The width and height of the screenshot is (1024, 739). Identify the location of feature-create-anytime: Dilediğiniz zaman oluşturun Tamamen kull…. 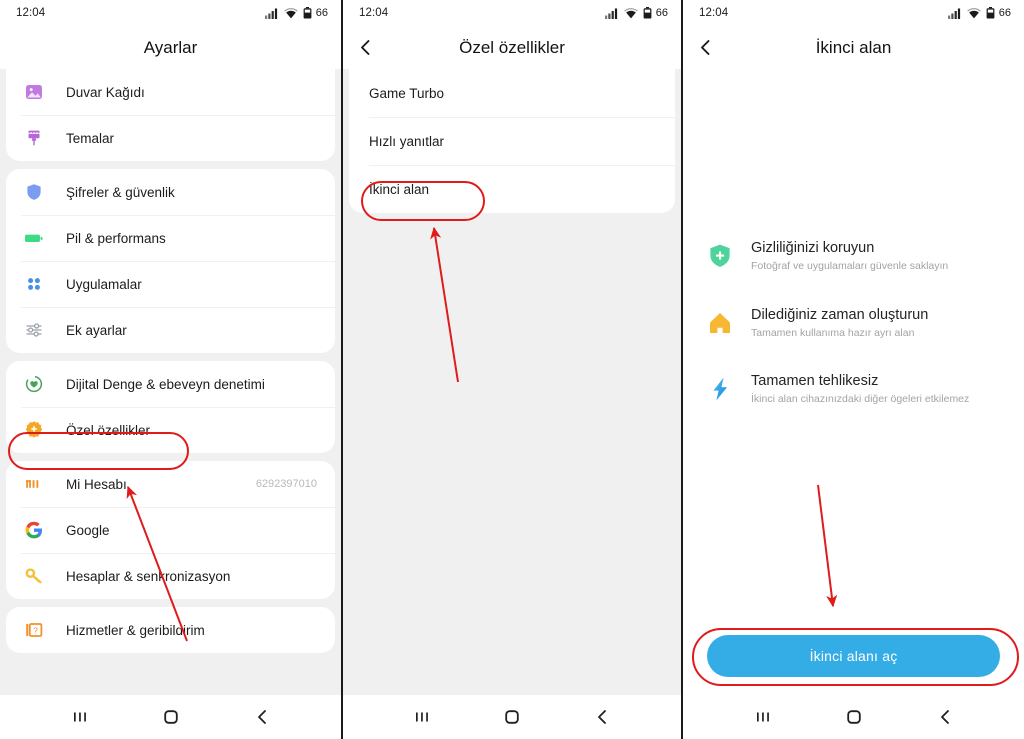
(853, 323).